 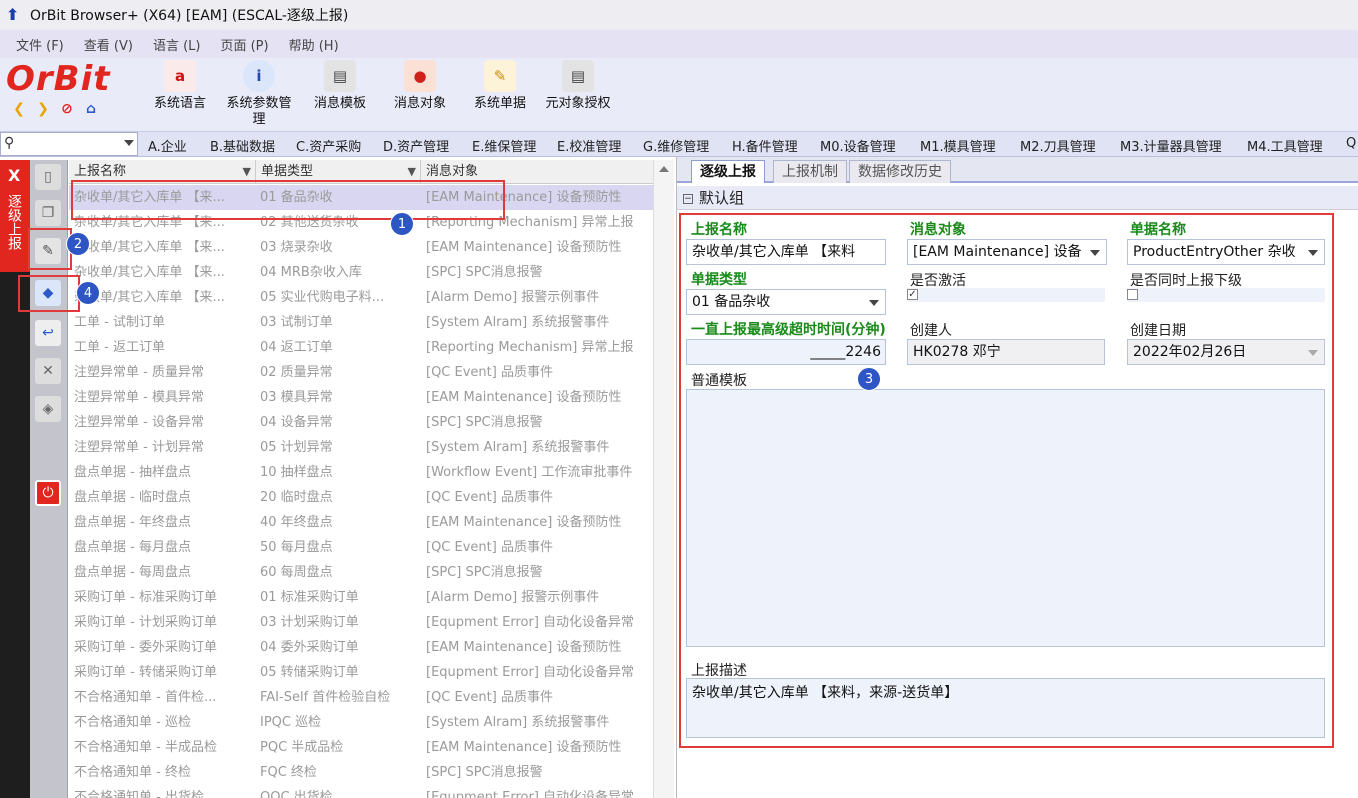 What do you see at coordinates (69, 144) in the screenshot?
I see `module-search-input: ⚲` at bounding box center [69, 144].